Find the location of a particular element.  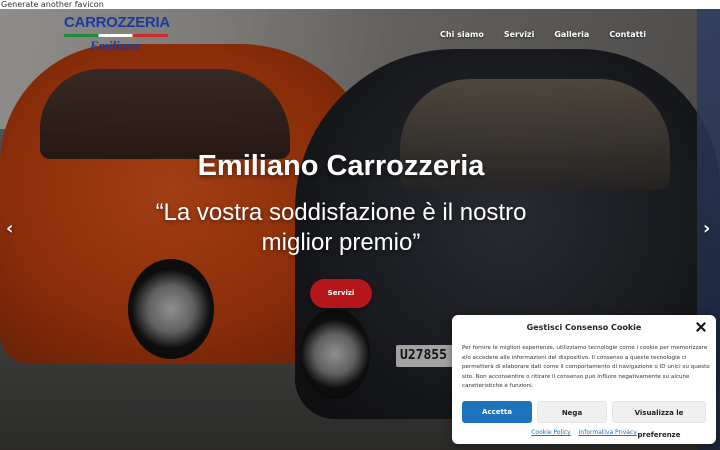

accept-button: Accetta is located at coordinates (497, 412).